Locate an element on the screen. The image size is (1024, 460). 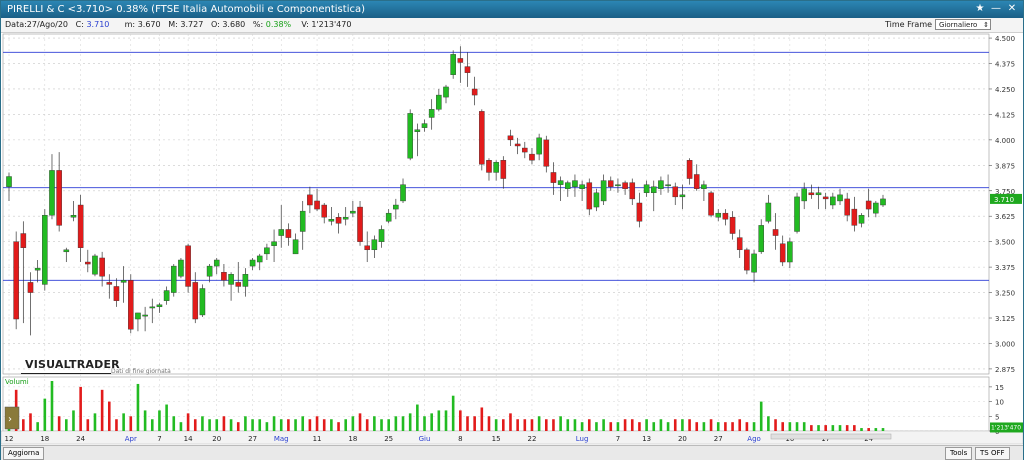
close-button: ✕ is located at coordinates (1012, 9).